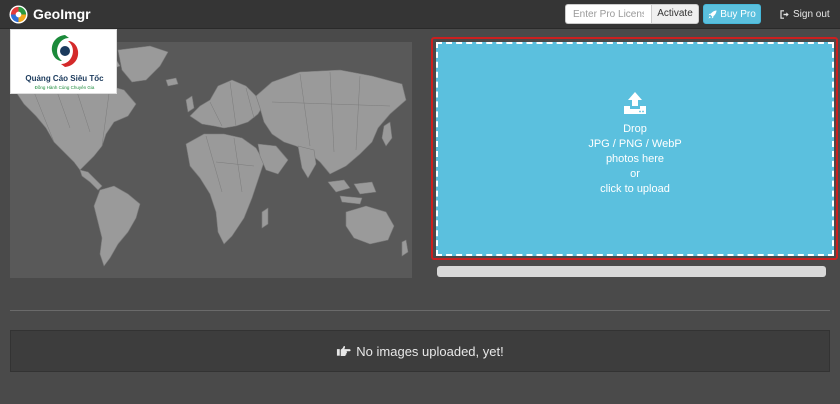 The width and height of the screenshot is (840, 404). What do you see at coordinates (738, 14) in the screenshot?
I see `buy-pro-label: Buy Pro` at bounding box center [738, 14].